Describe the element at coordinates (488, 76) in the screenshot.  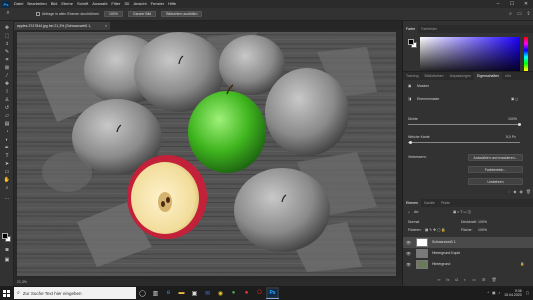
I see `tab-eigenschaften: Eigenschaften` at that location.